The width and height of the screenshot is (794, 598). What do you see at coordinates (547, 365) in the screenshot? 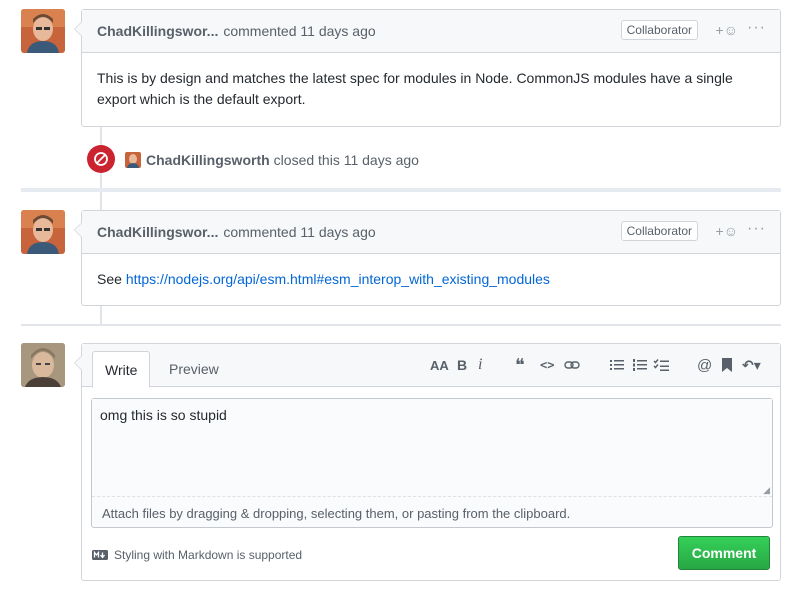
I see `code-icon: <>` at bounding box center [547, 365].